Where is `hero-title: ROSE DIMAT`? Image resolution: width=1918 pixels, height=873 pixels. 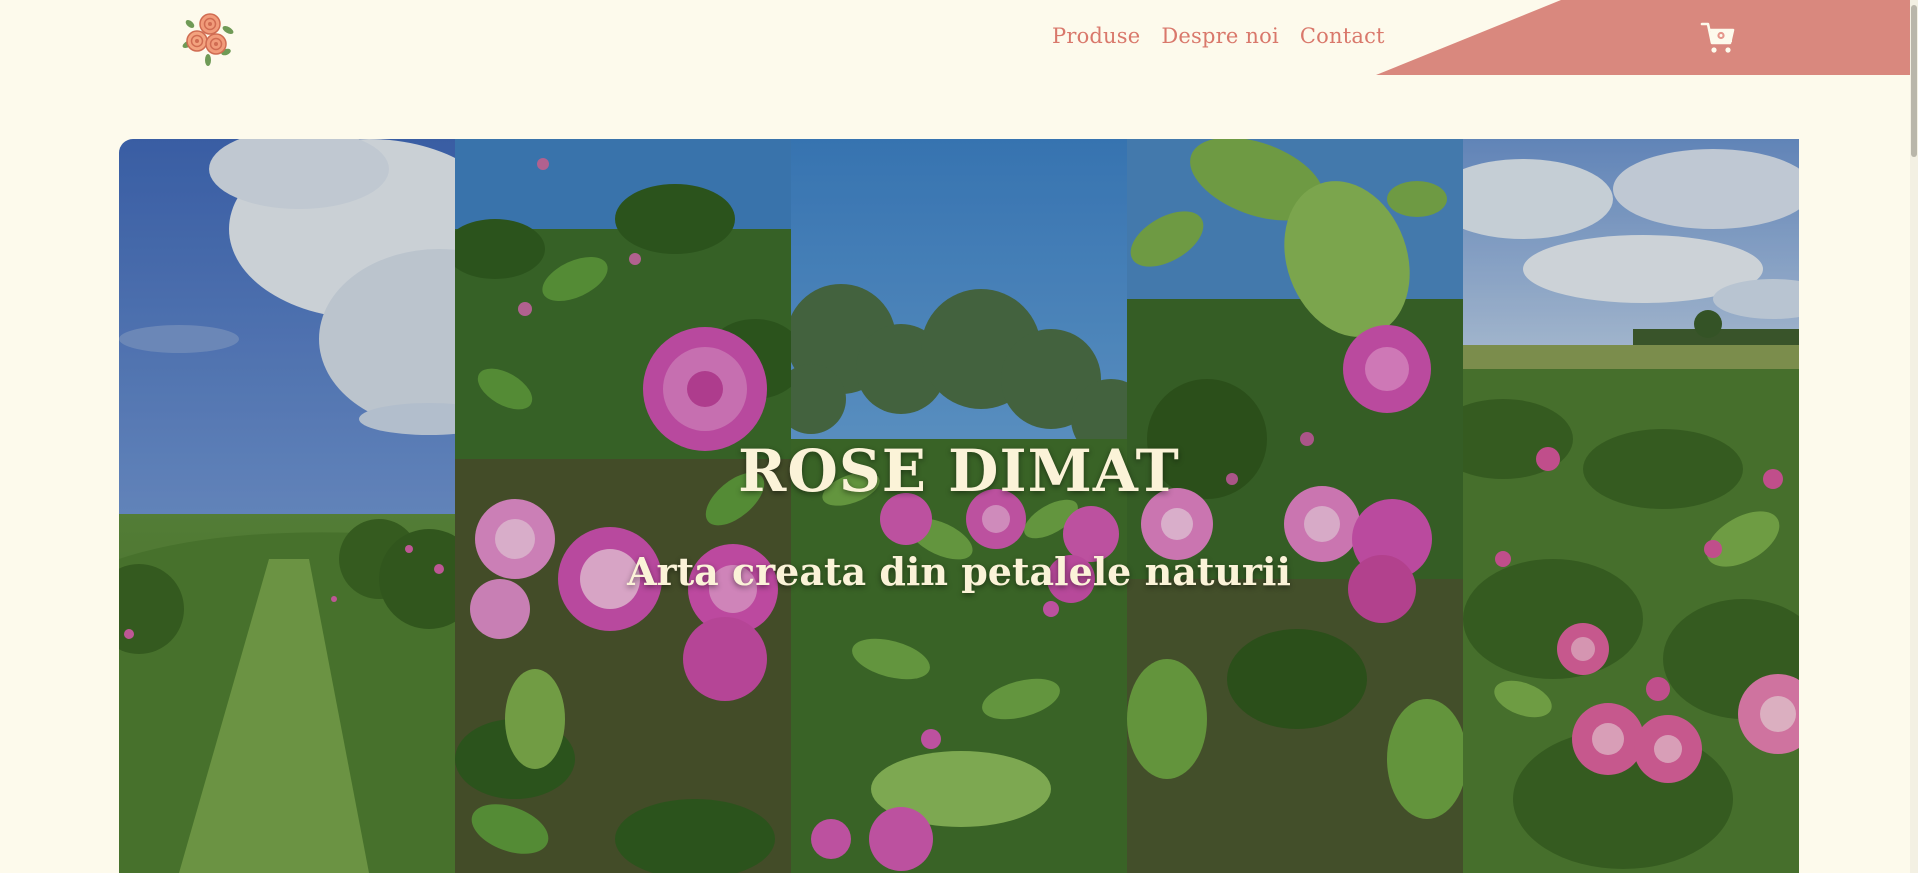
hero-title: ROSE DIMAT is located at coordinates (959, 471).